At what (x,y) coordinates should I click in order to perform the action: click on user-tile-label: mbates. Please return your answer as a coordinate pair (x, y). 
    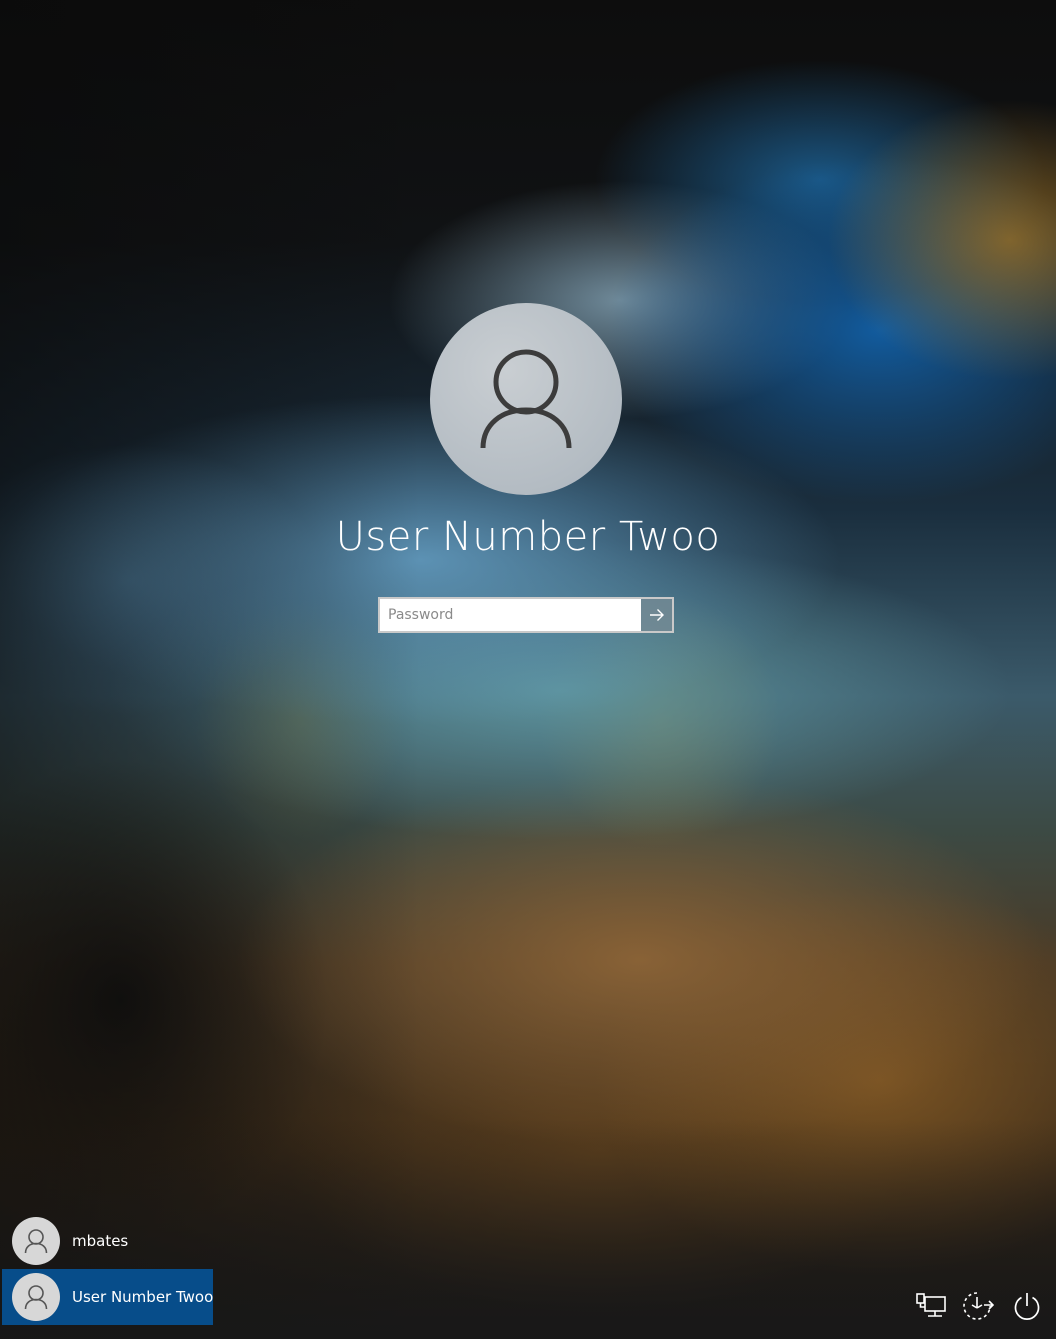
    Looking at the image, I should click on (100, 1241).